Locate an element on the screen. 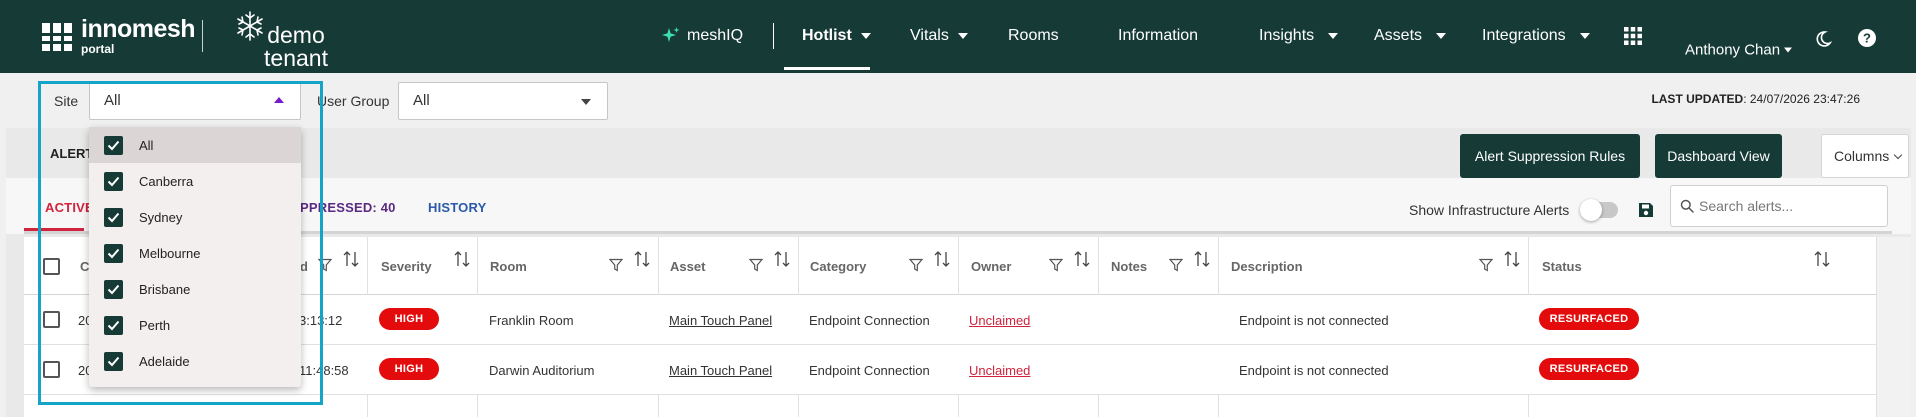 Image resolution: width=1916 pixels, height=417 pixels. nav-rooms: Rooms is located at coordinates (1033, 36).